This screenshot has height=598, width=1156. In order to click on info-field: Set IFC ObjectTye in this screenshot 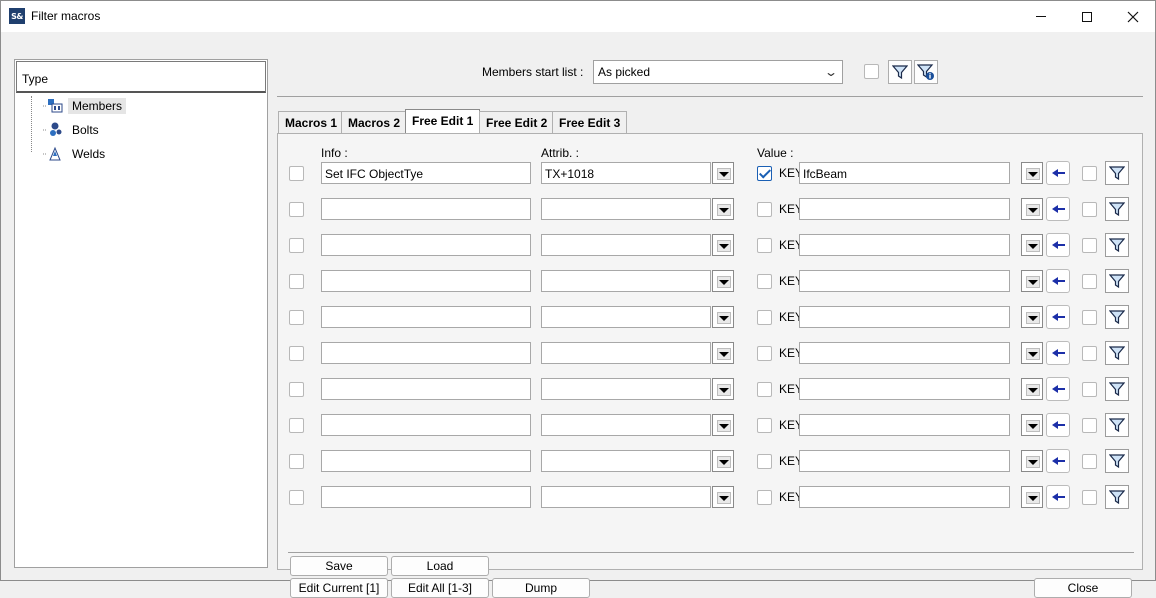, I will do `click(426, 173)`.